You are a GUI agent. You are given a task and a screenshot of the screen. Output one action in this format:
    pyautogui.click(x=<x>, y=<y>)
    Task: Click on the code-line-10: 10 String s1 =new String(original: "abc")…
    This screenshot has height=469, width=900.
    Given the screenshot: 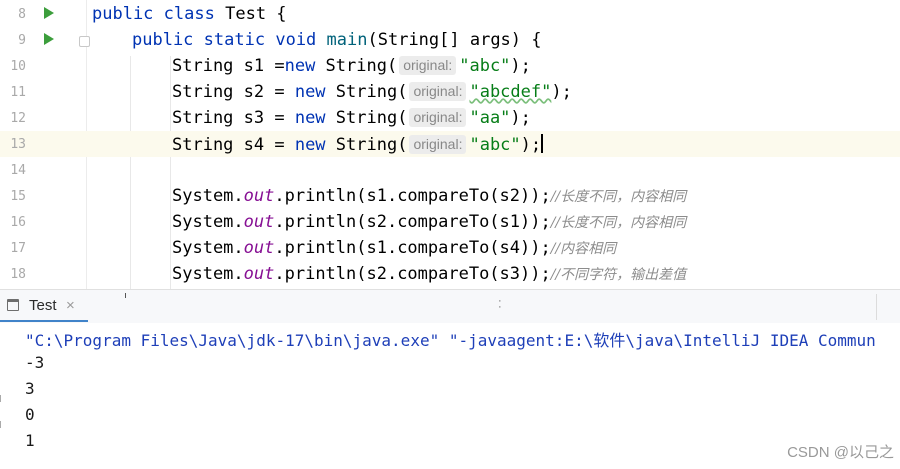 What is the action you would take?
    pyautogui.click(x=450, y=66)
    